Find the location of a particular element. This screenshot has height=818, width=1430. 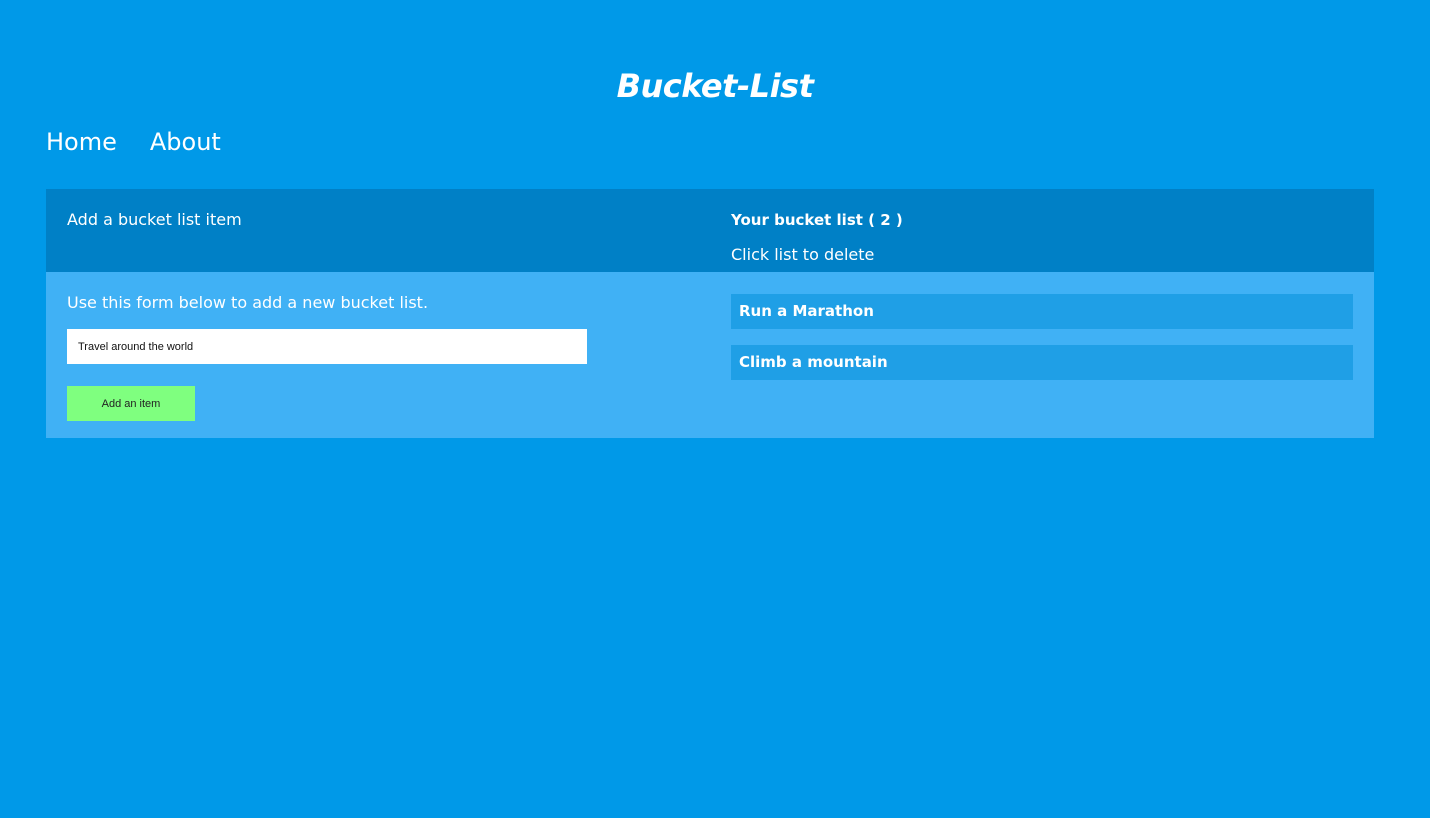

delete-hint: Click list to delete is located at coordinates (803, 254).